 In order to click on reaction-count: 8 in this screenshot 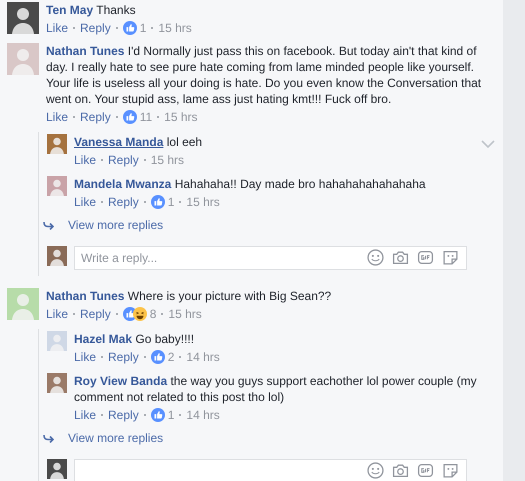, I will do `click(153, 314)`.